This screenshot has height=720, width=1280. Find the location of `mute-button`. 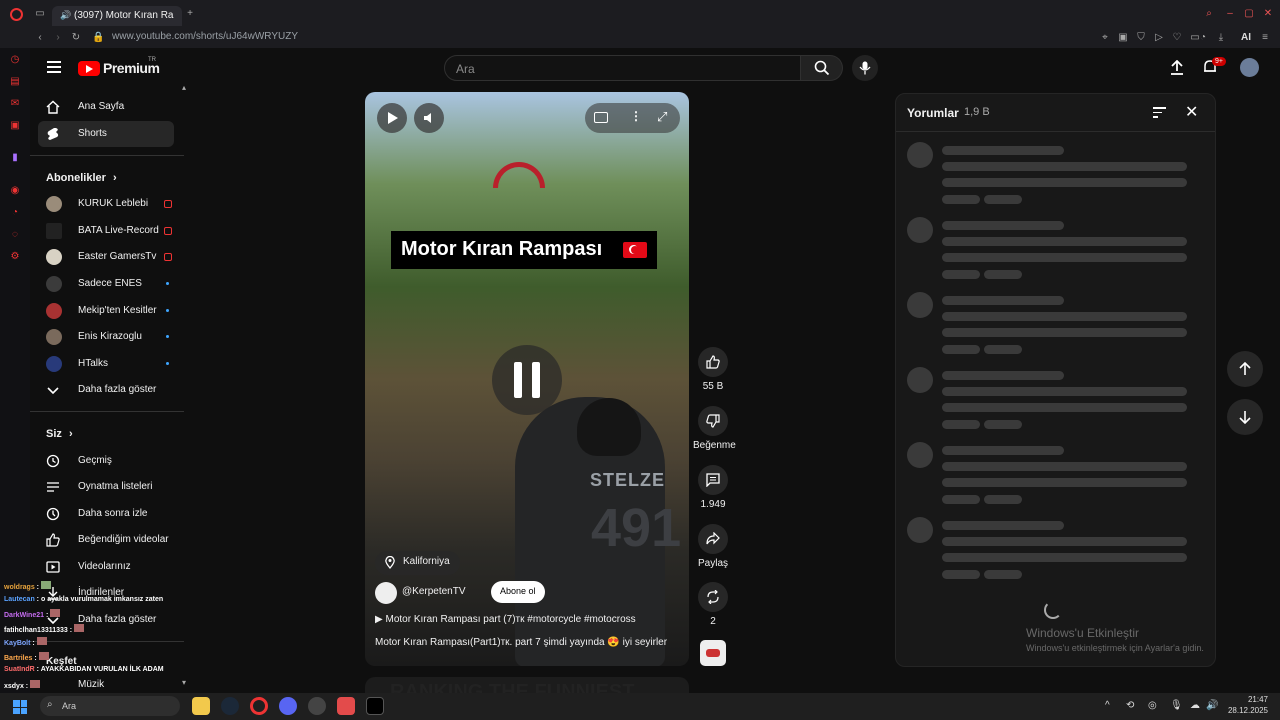

mute-button is located at coordinates (429, 118).